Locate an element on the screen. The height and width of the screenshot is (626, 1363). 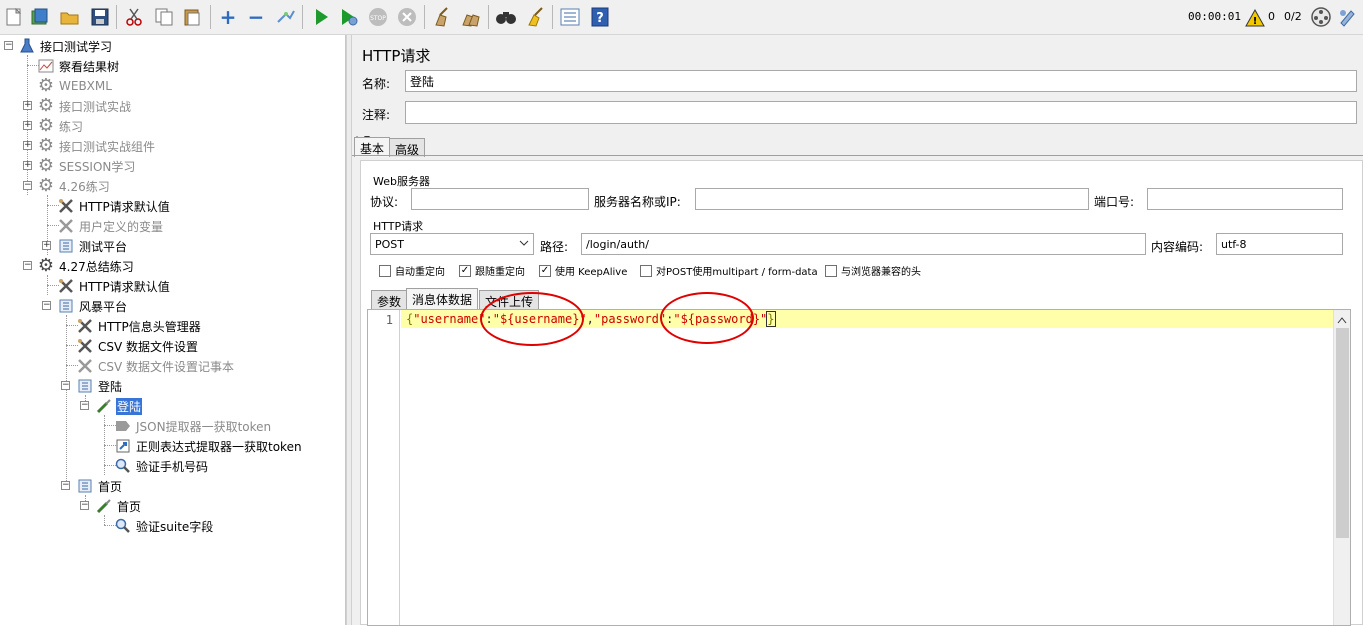
toggle-icon is located at coordinates (286, 17).